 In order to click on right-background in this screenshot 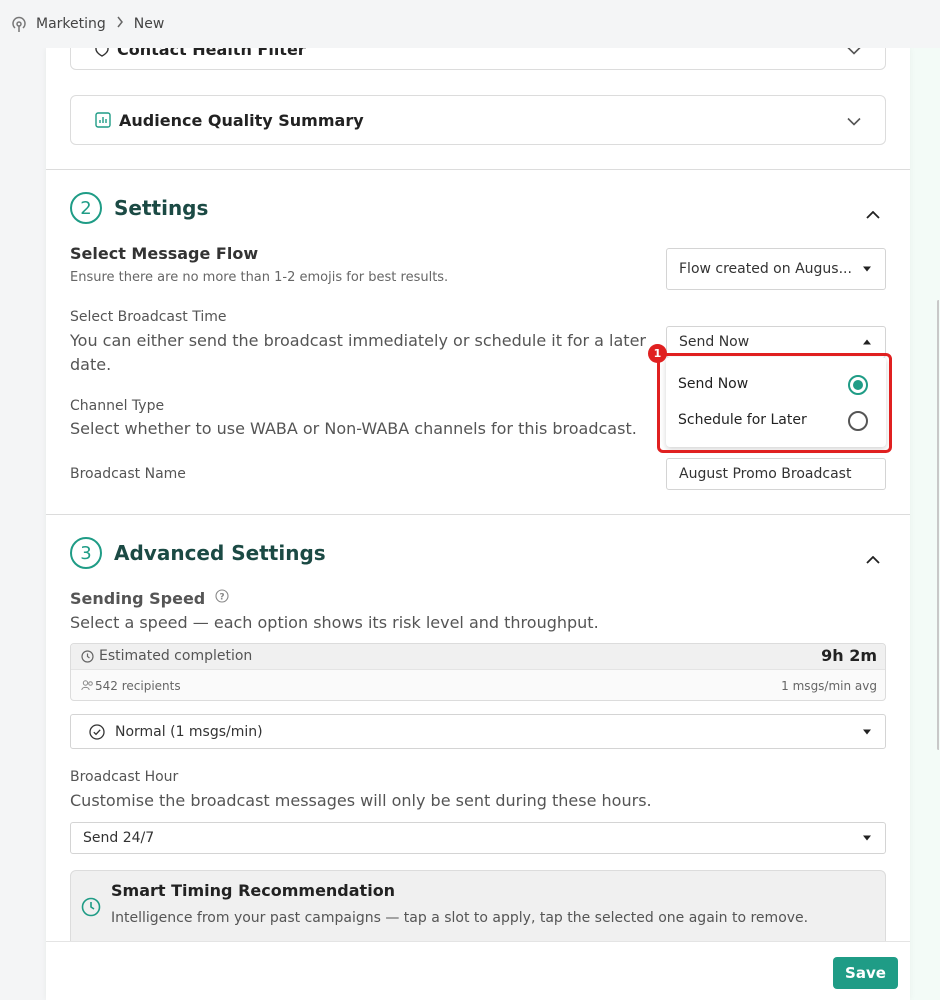, I will do `click(925, 524)`.